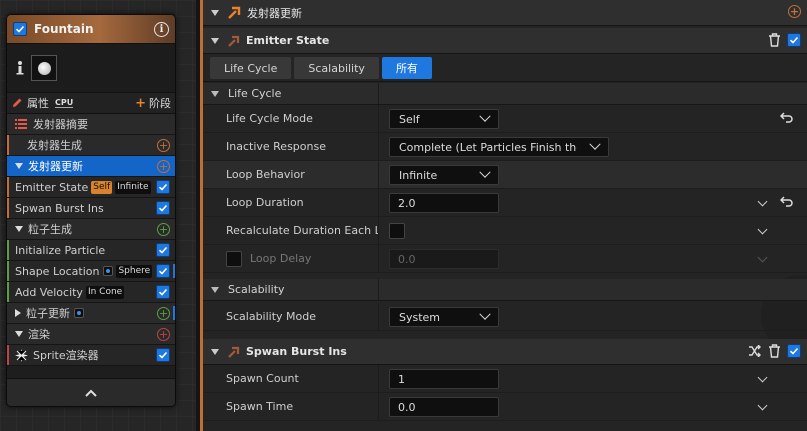 The width and height of the screenshot is (807, 431). Describe the element at coordinates (20, 29) in the screenshot. I see `emitter-enable-checkbox` at that location.